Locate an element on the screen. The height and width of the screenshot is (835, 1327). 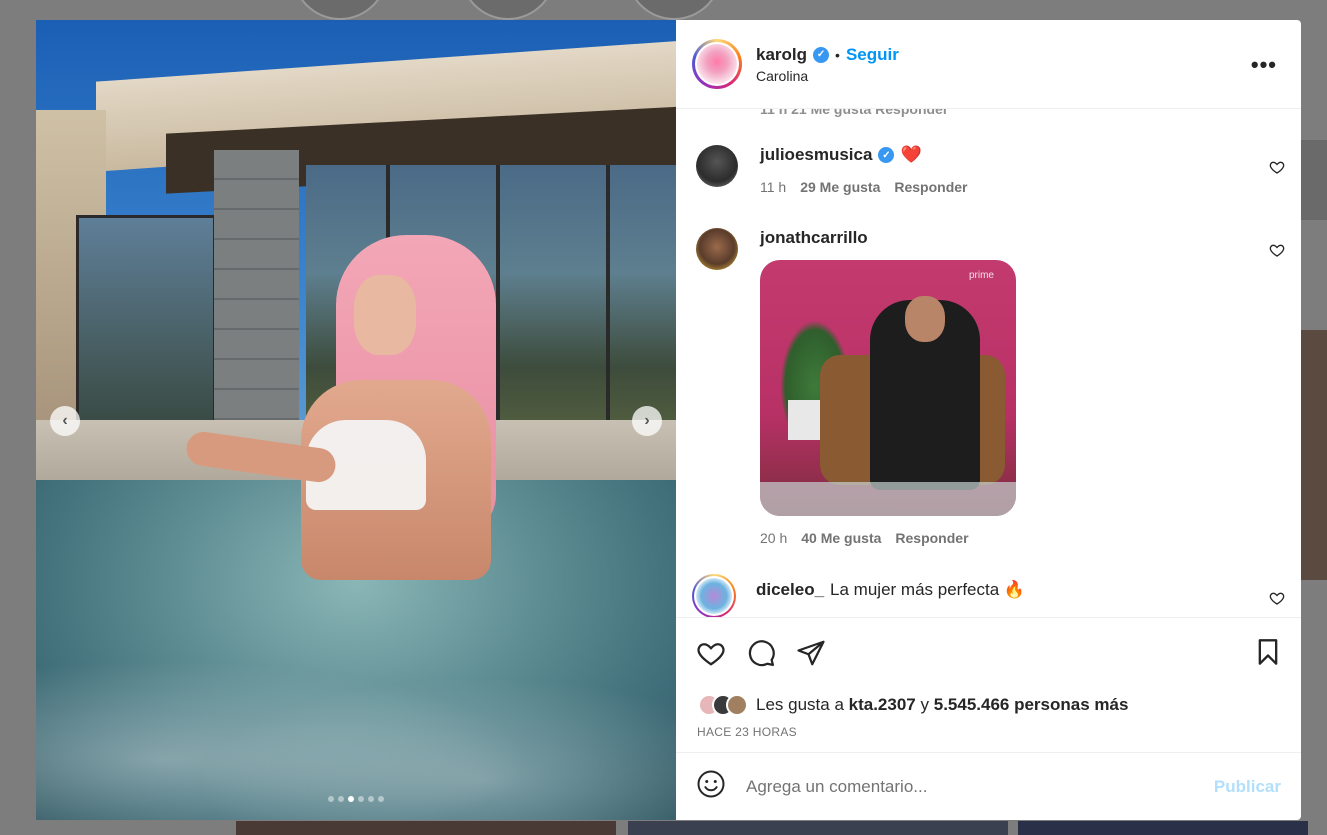
more-options-icon: ••• is located at coordinates (1264, 65).